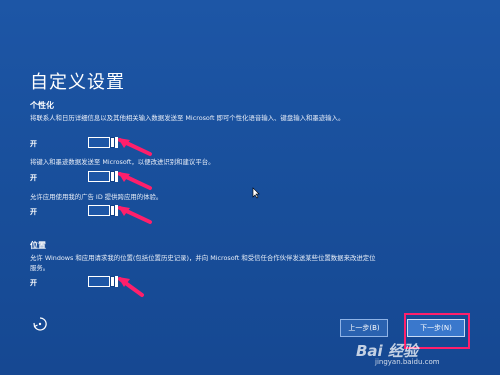  What do you see at coordinates (103, 142) in the screenshot?
I see `toggle-speech` at bounding box center [103, 142].